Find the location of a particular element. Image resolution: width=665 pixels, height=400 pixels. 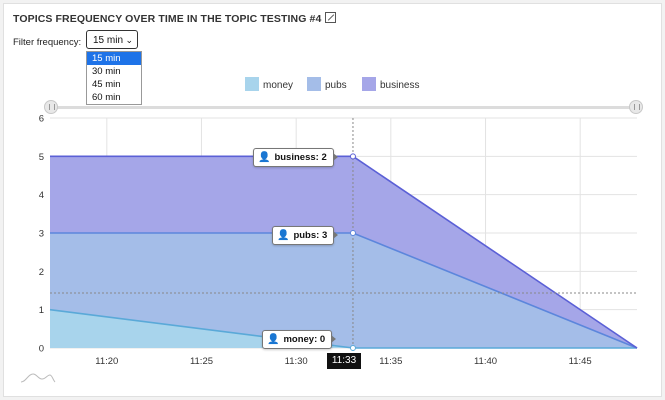

frequency-option: 60 min is located at coordinates (114, 97).